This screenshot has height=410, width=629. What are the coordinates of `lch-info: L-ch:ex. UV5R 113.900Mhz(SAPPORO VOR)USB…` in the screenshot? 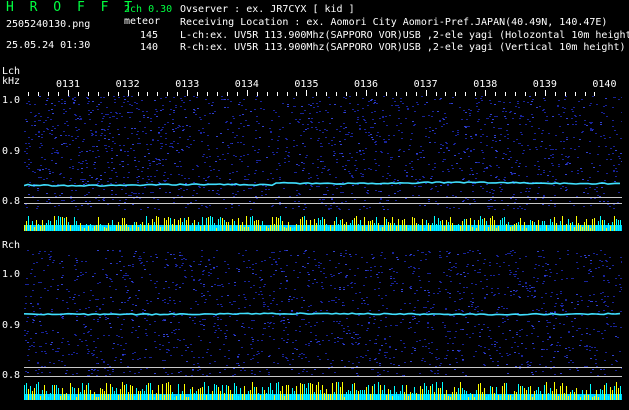 It's located at (404, 35).